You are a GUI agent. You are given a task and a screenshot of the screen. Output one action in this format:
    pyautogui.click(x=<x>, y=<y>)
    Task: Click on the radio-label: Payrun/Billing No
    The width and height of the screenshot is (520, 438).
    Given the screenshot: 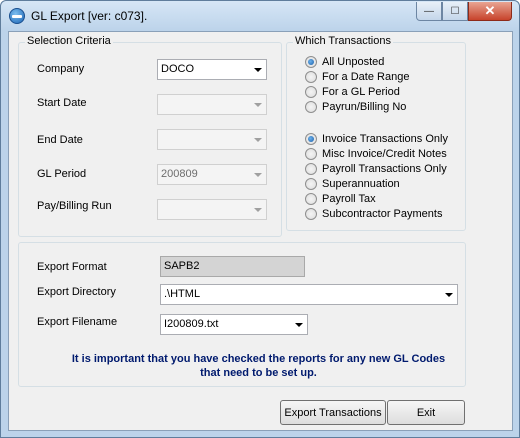 What is the action you would take?
    pyautogui.click(x=364, y=107)
    